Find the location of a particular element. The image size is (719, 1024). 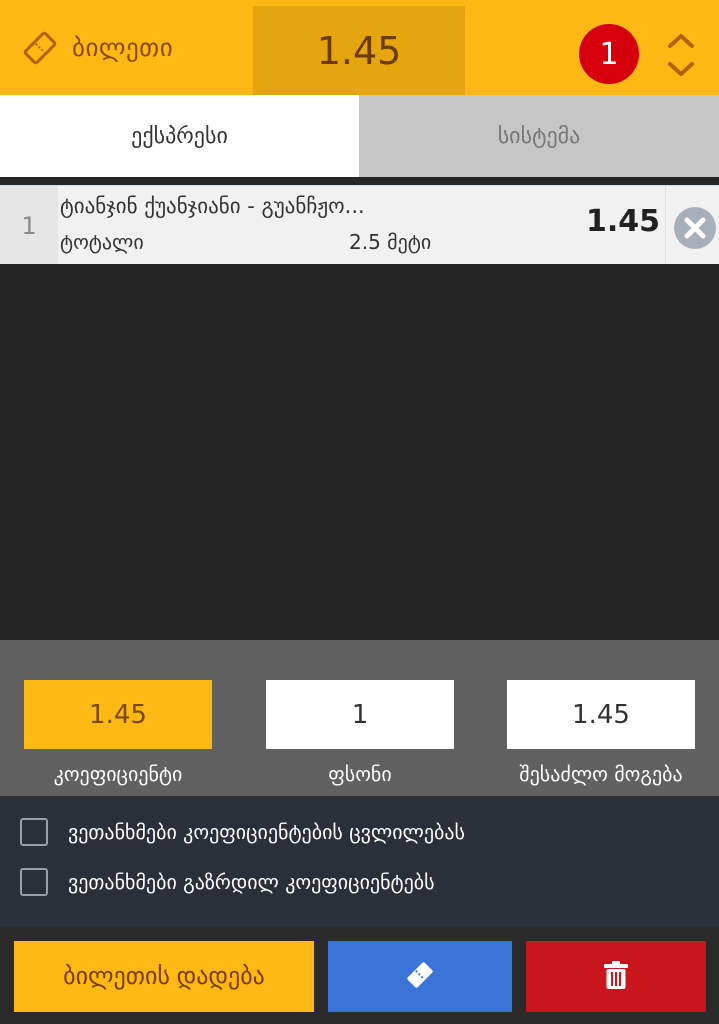

total-odds: 1.45 is located at coordinates (359, 50).